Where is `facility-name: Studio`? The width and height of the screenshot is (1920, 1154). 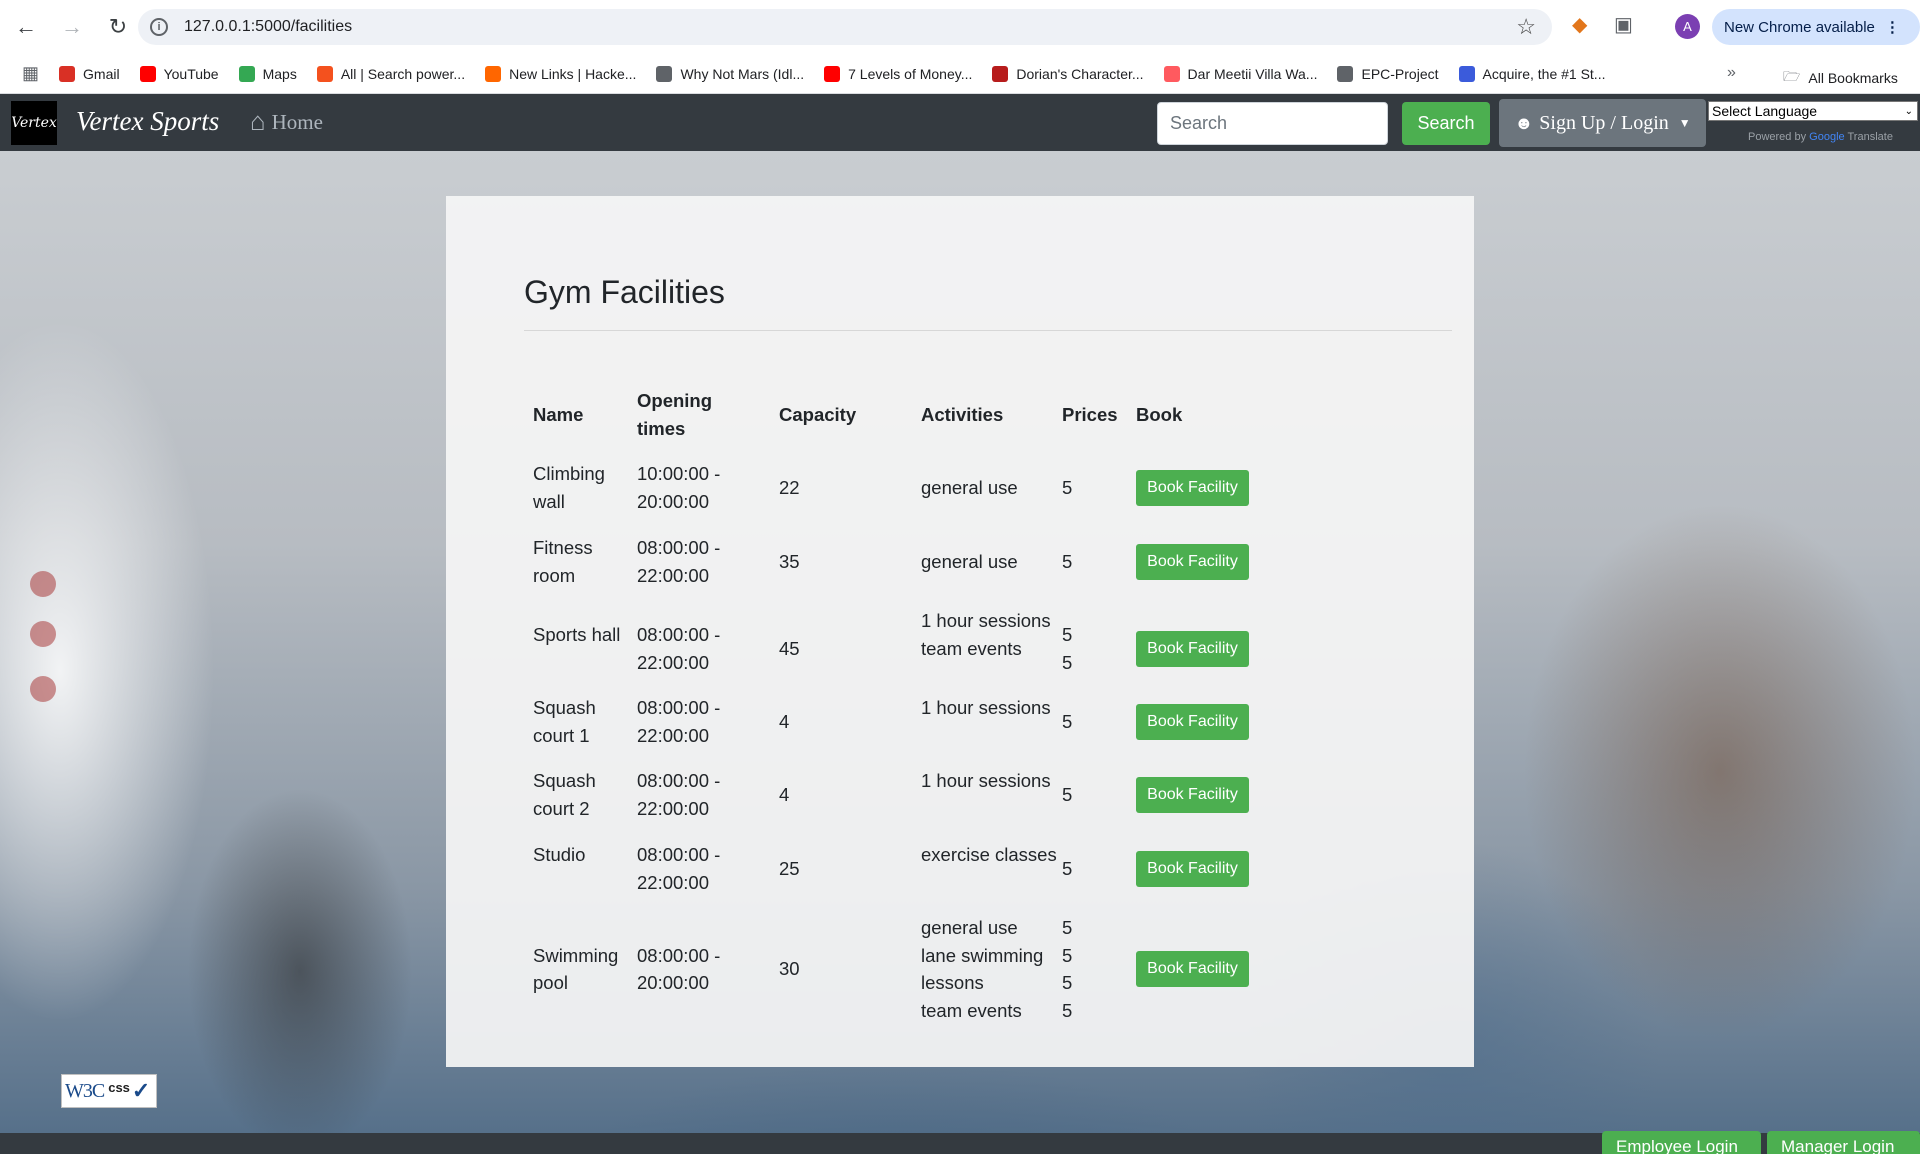 facility-name: Studio is located at coordinates (559, 854).